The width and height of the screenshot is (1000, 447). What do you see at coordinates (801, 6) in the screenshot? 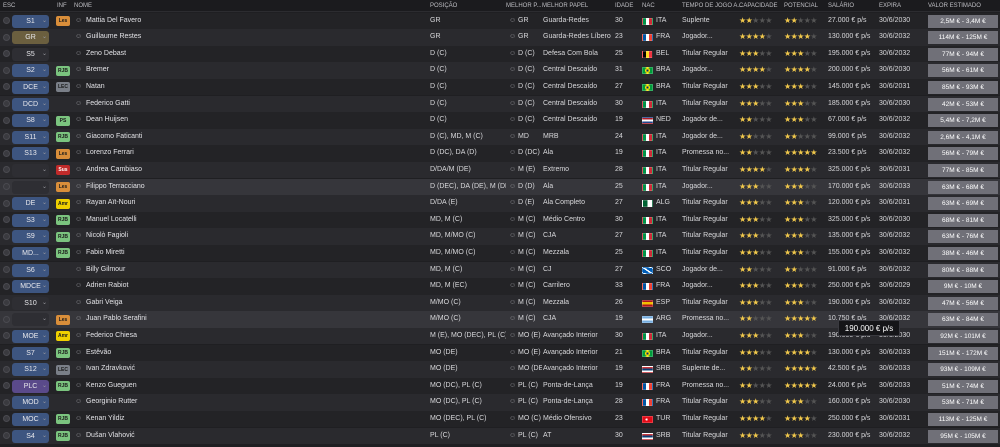
I see `header-potencial: POTENCIAL` at bounding box center [801, 6].